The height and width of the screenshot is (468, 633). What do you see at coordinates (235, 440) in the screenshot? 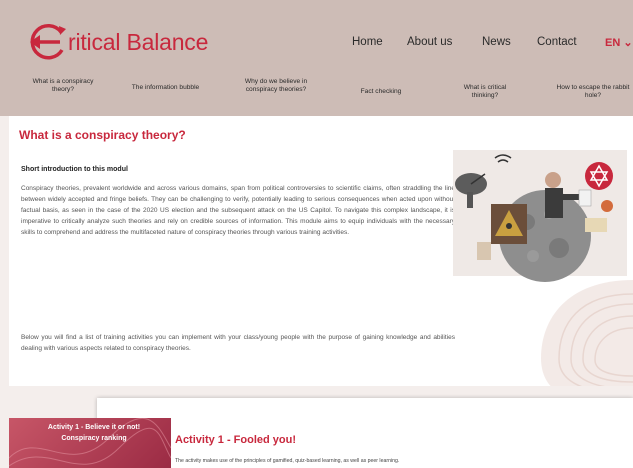
I see `activity-title: Activity 1 - Fooled you!` at bounding box center [235, 440].